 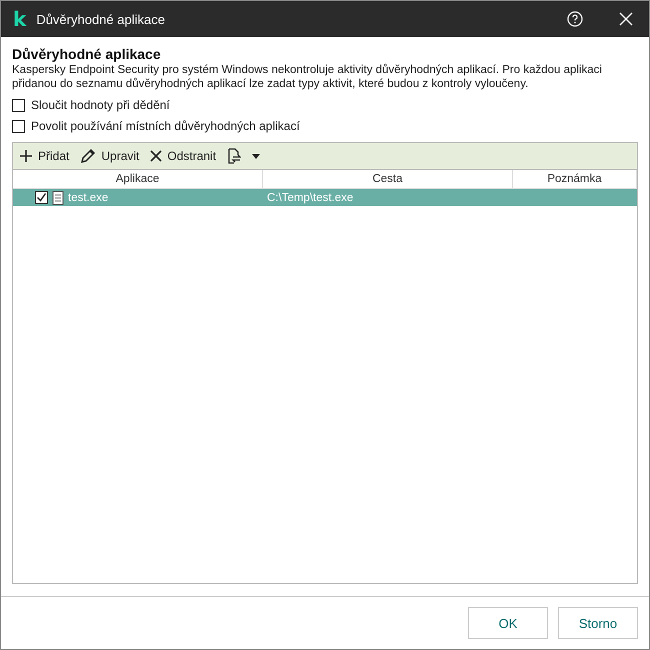 I want to click on ok-button: OK, so click(x=508, y=623).